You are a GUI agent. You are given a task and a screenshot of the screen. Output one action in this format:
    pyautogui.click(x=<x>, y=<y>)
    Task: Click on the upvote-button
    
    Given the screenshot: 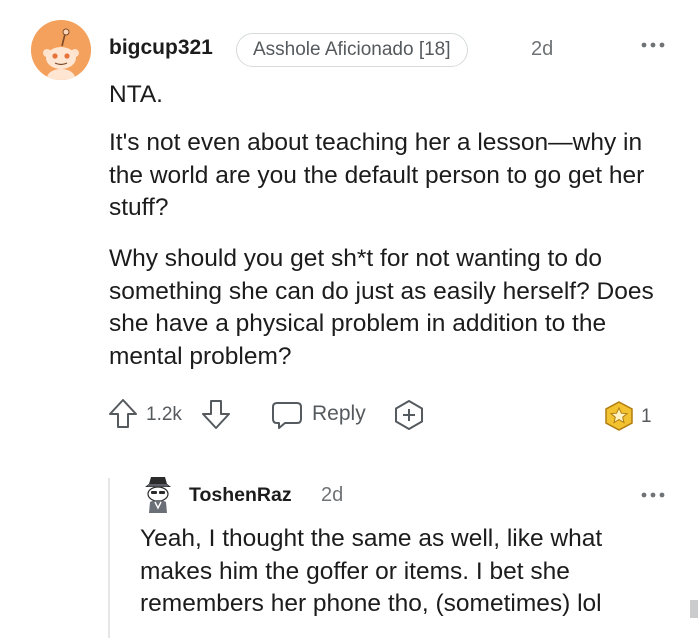 What is the action you would take?
    pyautogui.click(x=123, y=414)
    